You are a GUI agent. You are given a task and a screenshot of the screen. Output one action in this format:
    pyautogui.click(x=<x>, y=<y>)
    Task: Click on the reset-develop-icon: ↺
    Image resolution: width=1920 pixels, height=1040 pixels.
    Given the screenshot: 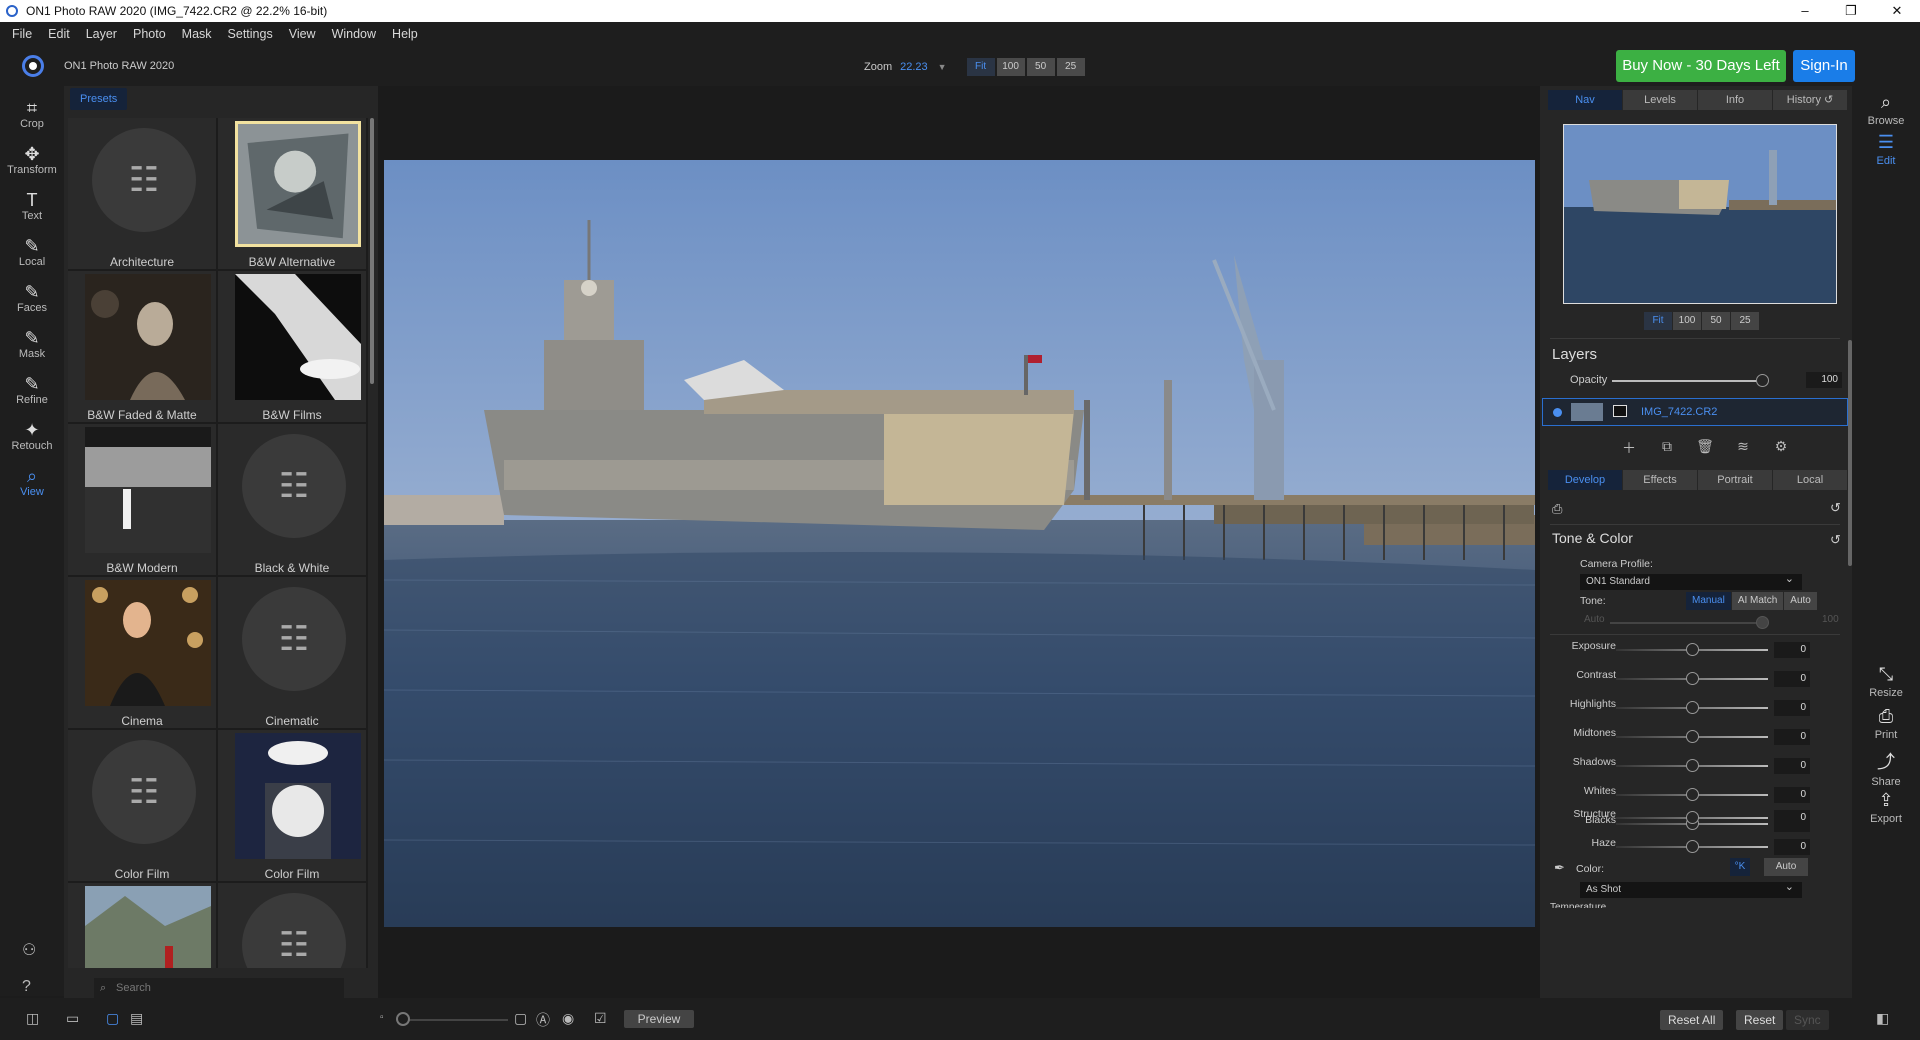 What is the action you would take?
    pyautogui.click(x=1835, y=508)
    